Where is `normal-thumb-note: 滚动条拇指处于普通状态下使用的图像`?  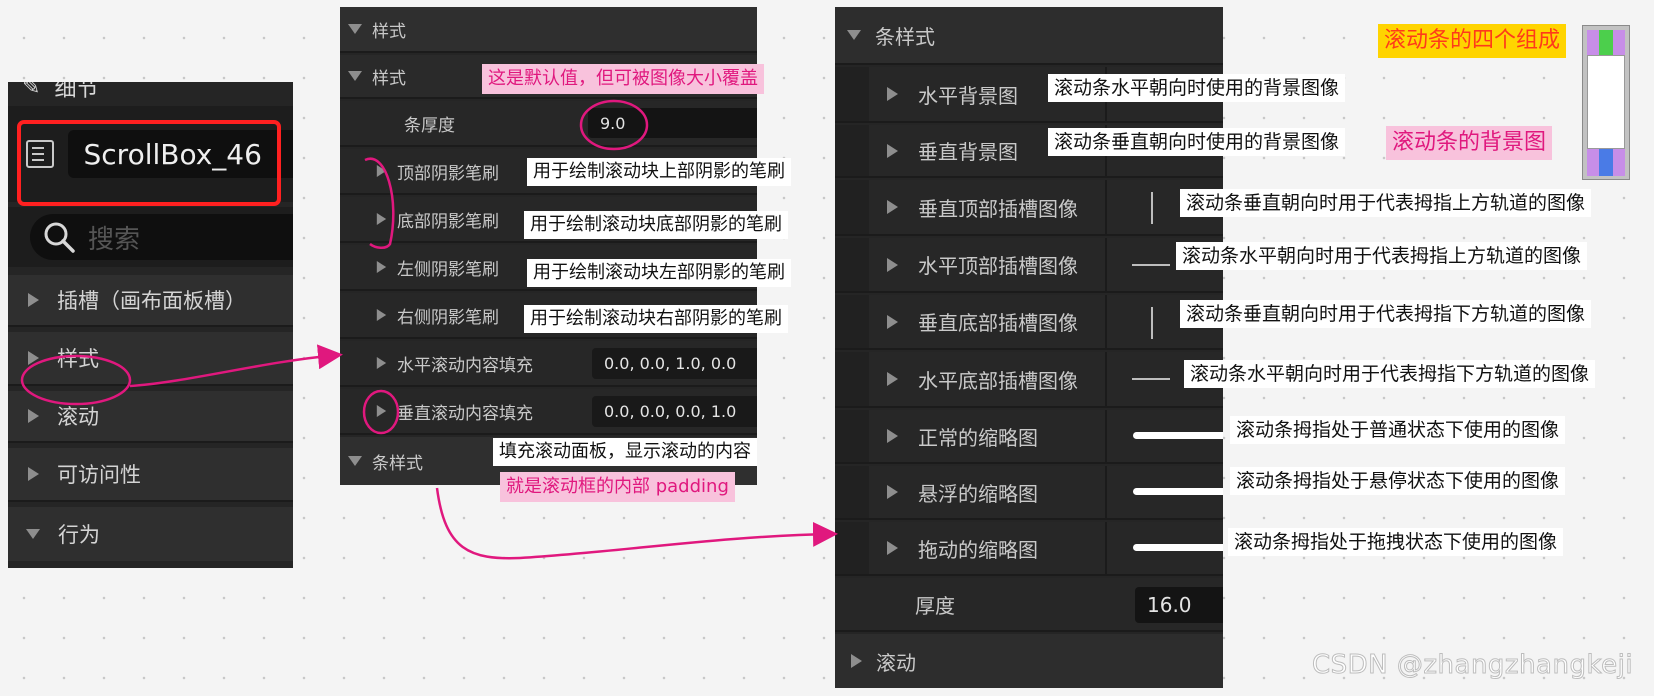 normal-thumb-note: 滚动条拇指处于普通状态下使用的图像 is located at coordinates (1398, 430).